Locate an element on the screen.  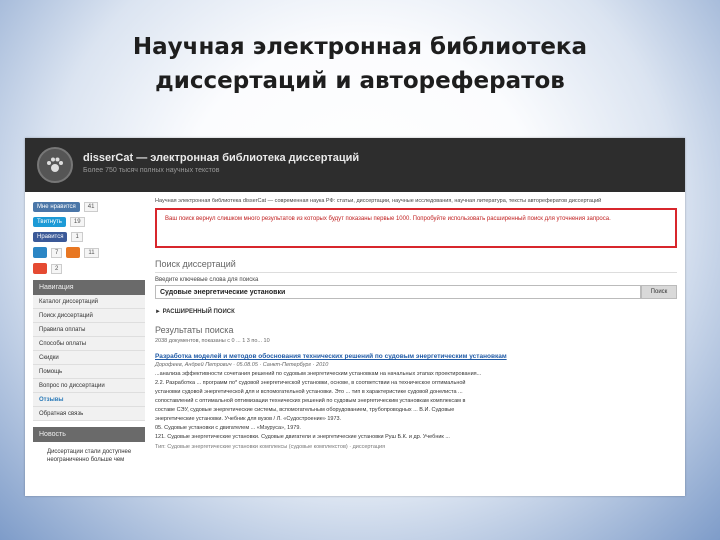
paw-logo-icon is located at coordinates (55, 165).